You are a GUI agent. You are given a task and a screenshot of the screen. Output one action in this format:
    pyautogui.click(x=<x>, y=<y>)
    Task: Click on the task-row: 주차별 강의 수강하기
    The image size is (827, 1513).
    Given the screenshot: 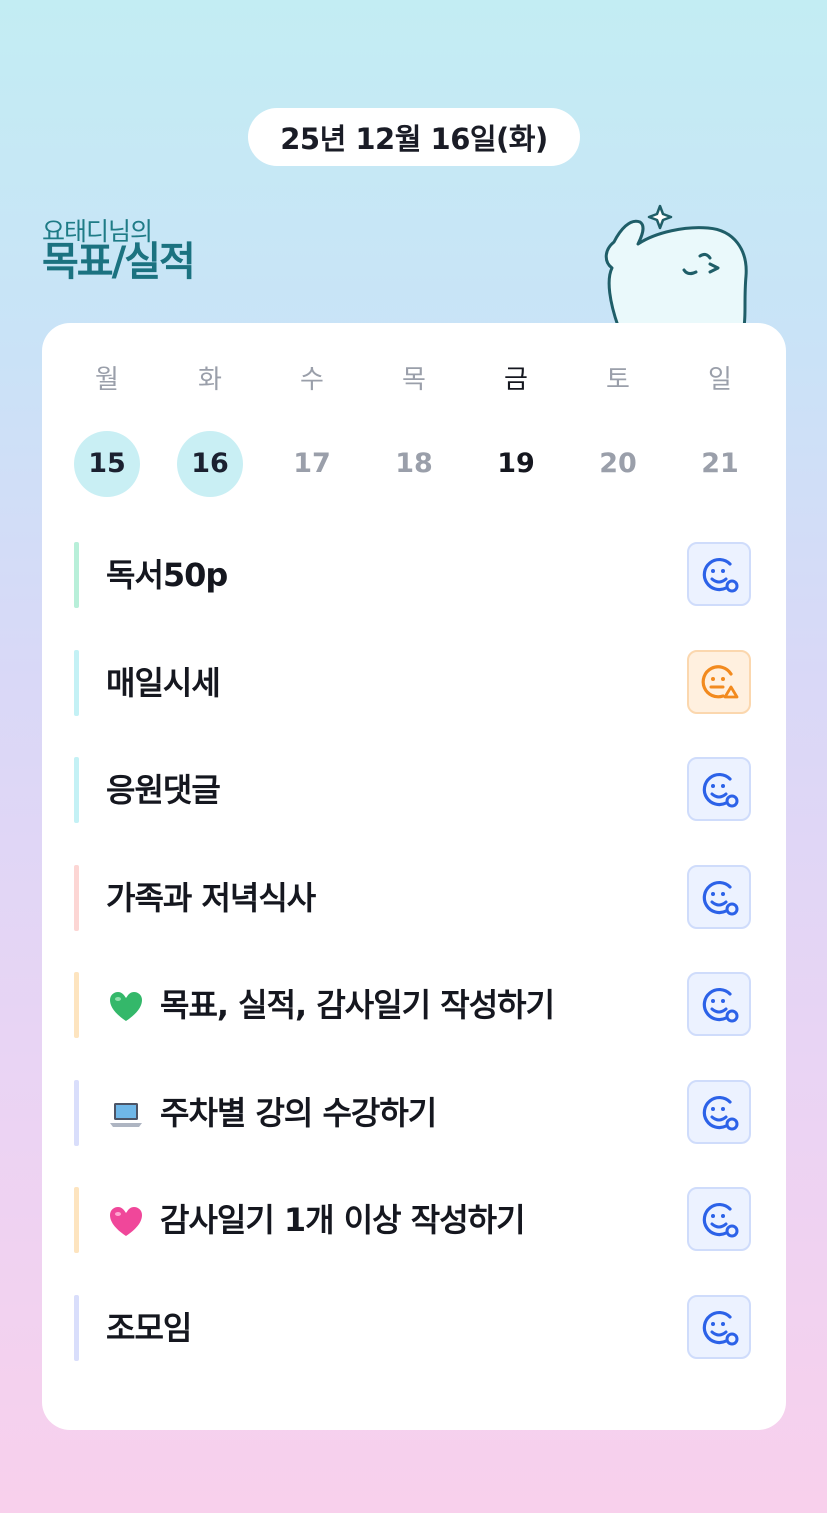 What is the action you would take?
    pyautogui.click(x=414, y=1114)
    